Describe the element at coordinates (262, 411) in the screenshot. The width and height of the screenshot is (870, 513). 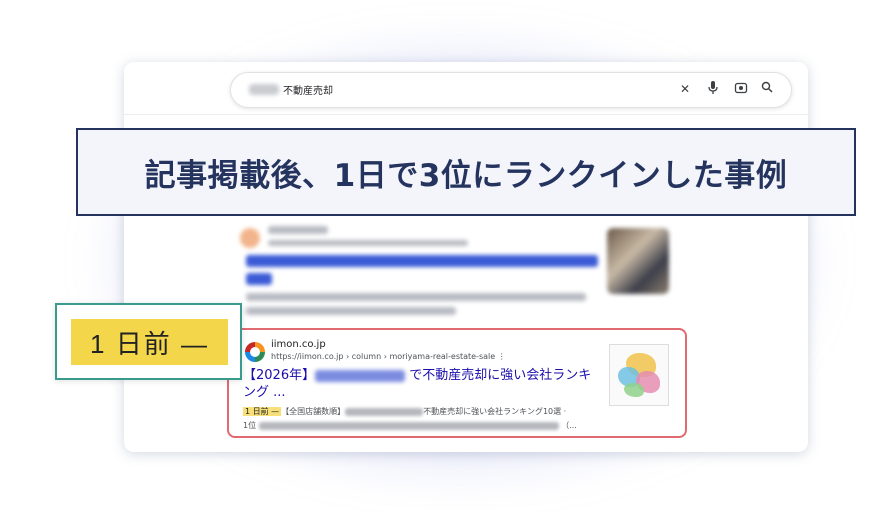
I see `snippet-date-highlight: 1 日前 —` at that location.